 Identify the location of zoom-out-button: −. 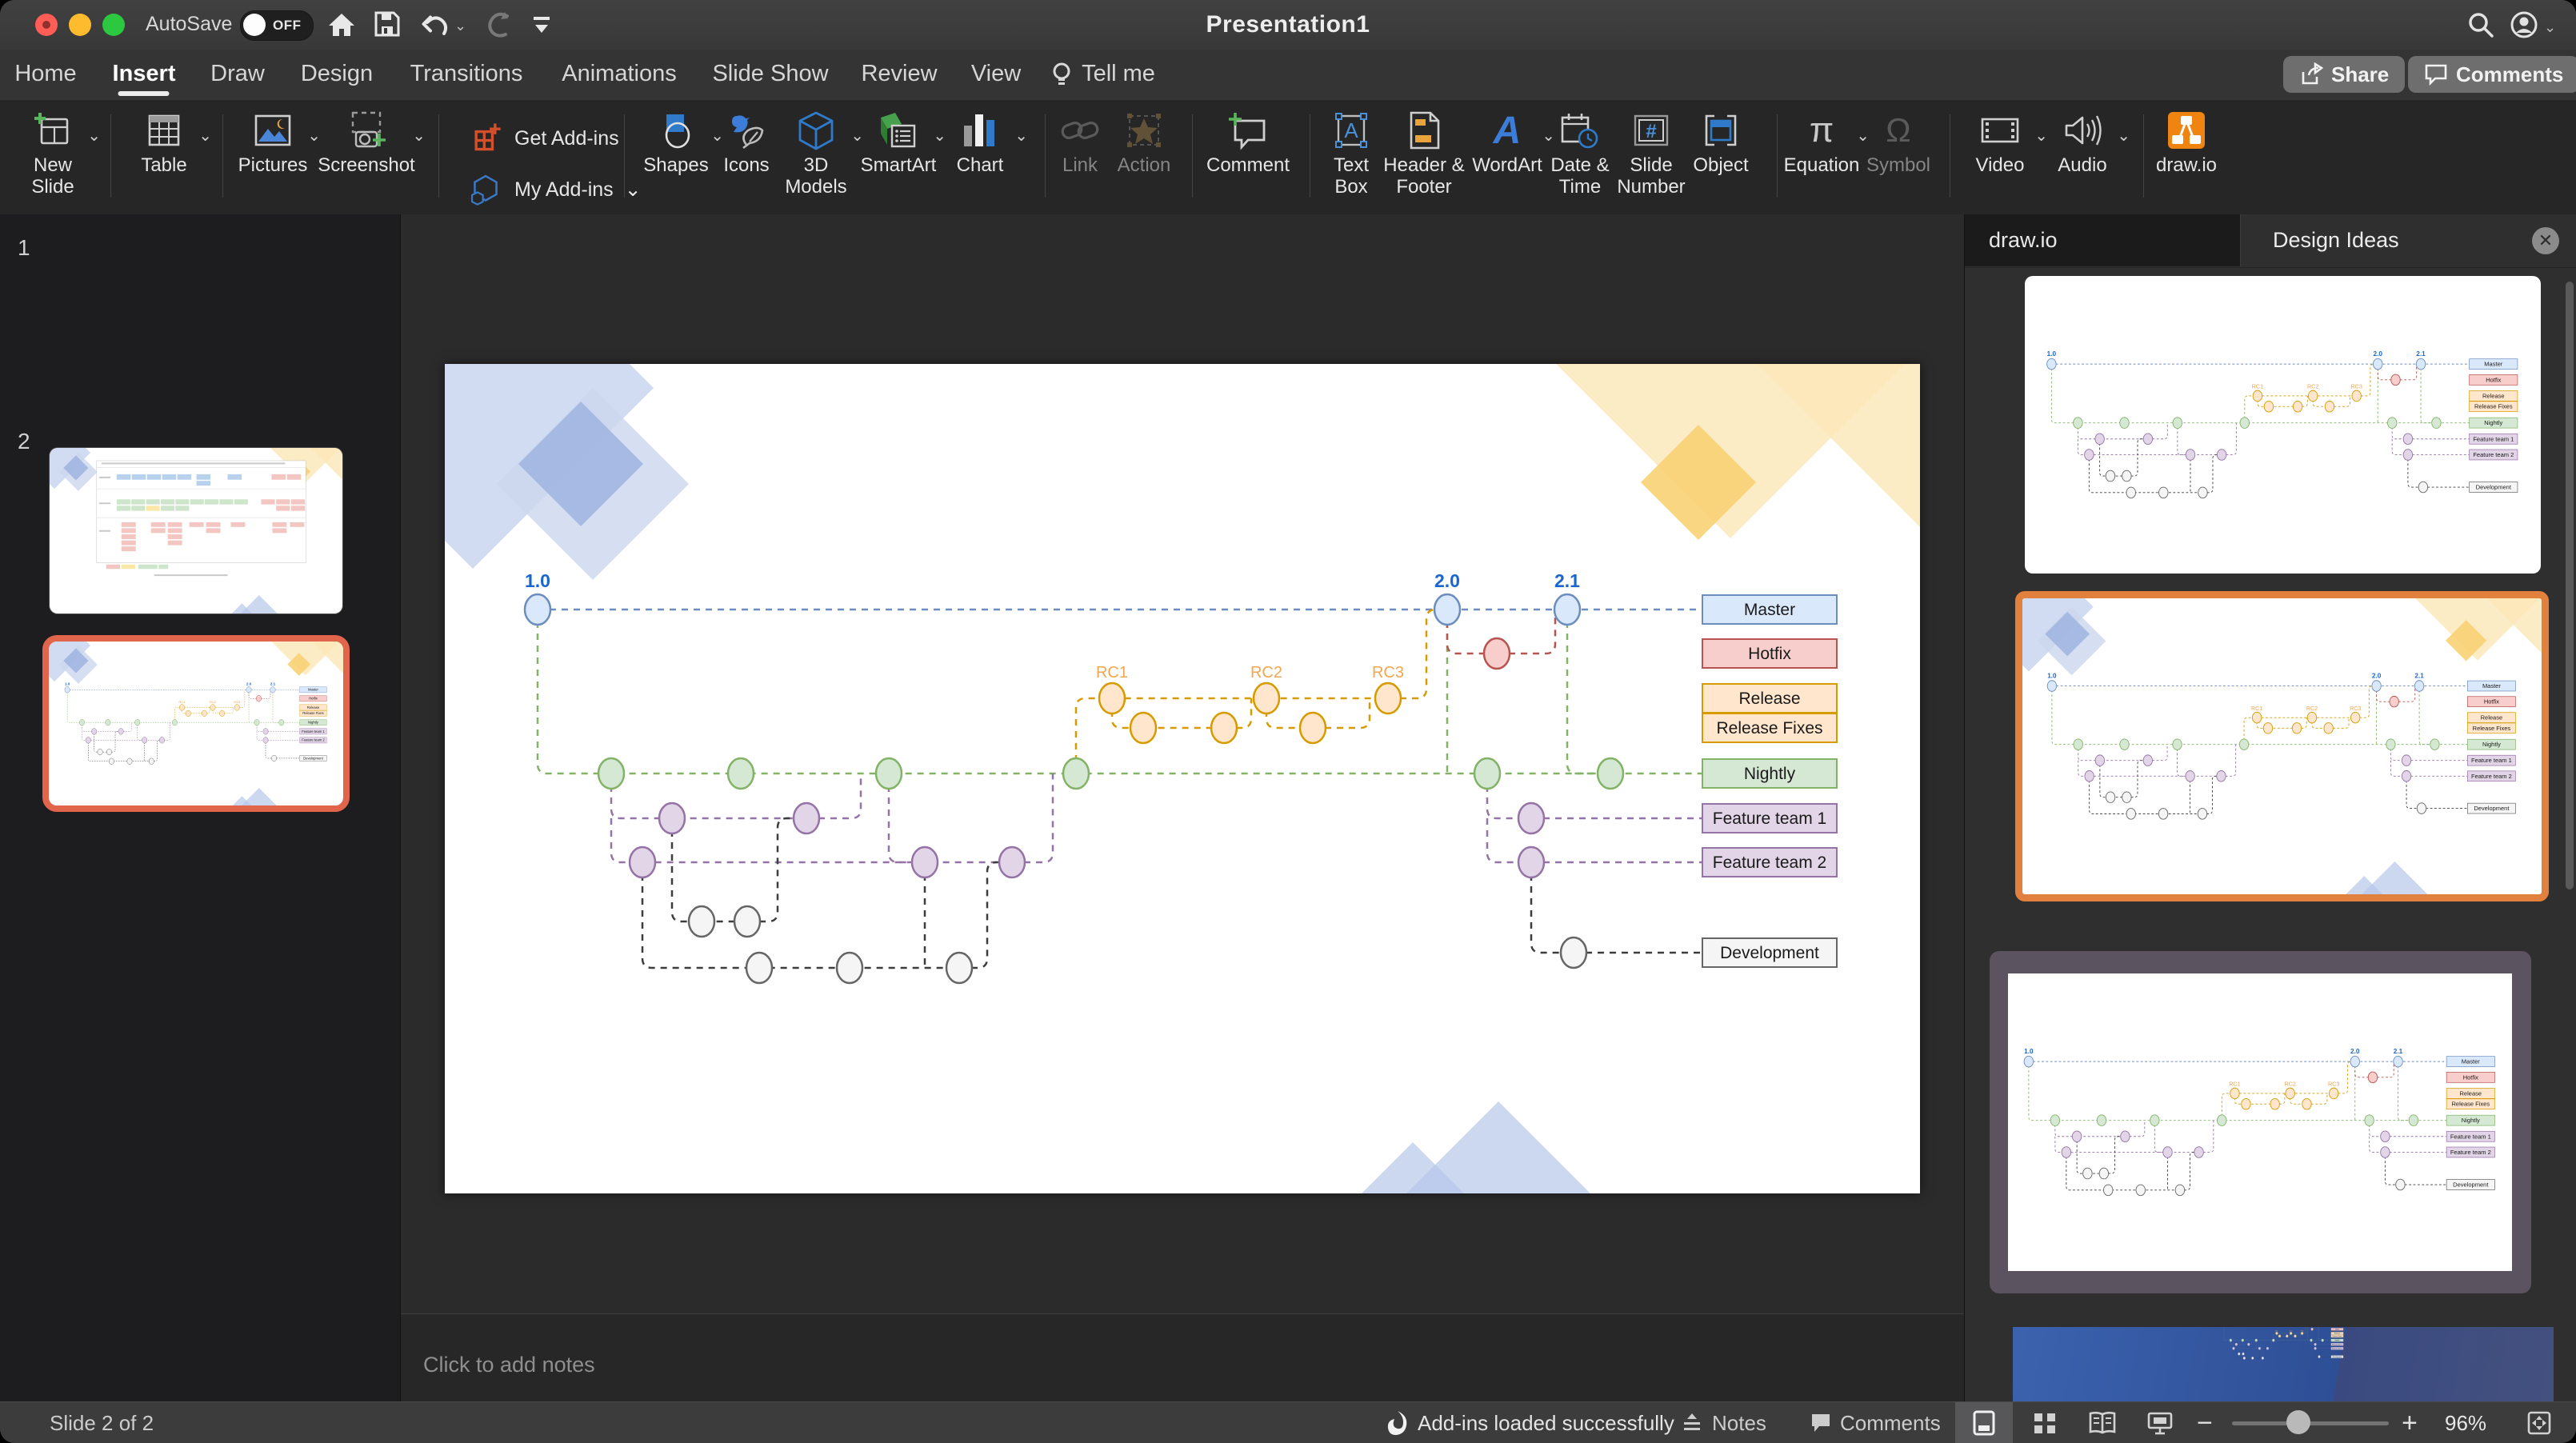
(2205, 1422).